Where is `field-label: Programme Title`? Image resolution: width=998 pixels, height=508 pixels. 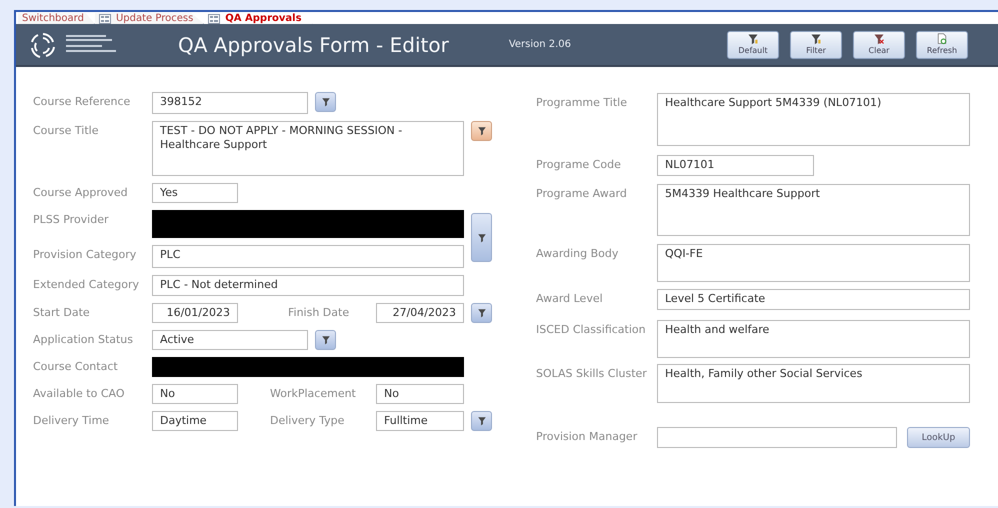 field-label: Programme Title is located at coordinates (582, 102).